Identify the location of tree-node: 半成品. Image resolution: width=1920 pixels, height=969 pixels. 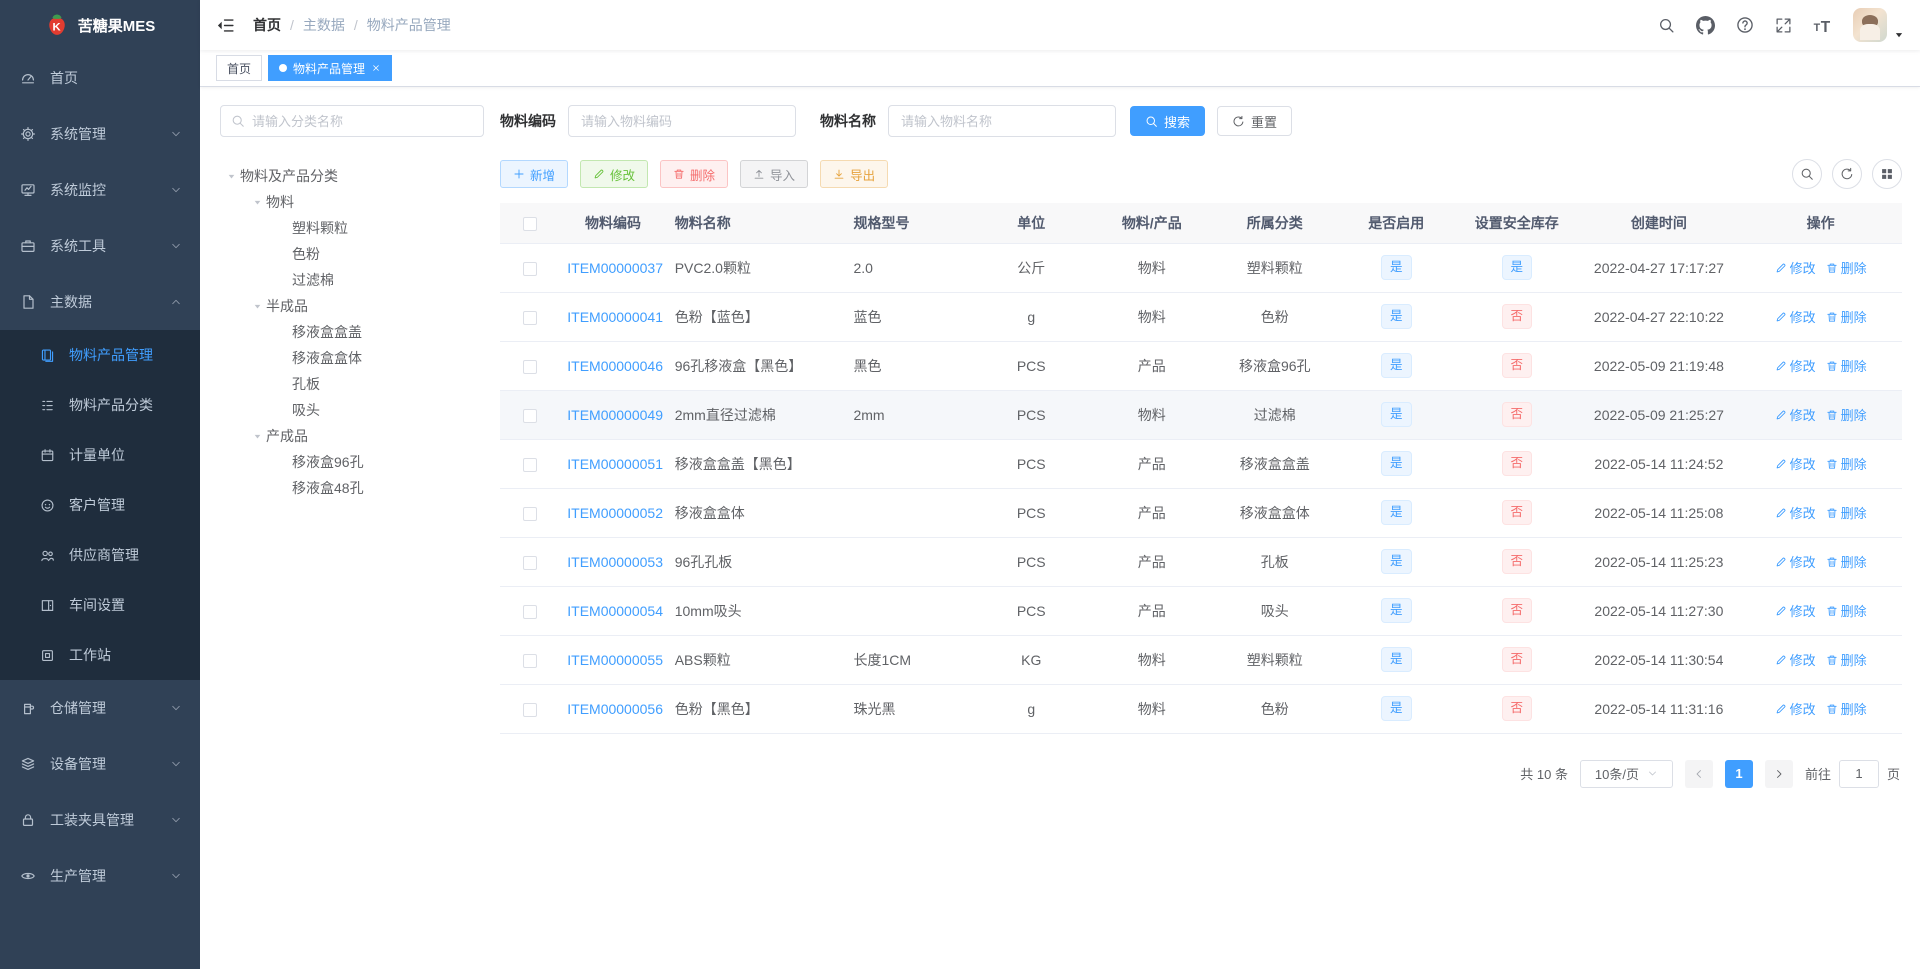
(352, 306).